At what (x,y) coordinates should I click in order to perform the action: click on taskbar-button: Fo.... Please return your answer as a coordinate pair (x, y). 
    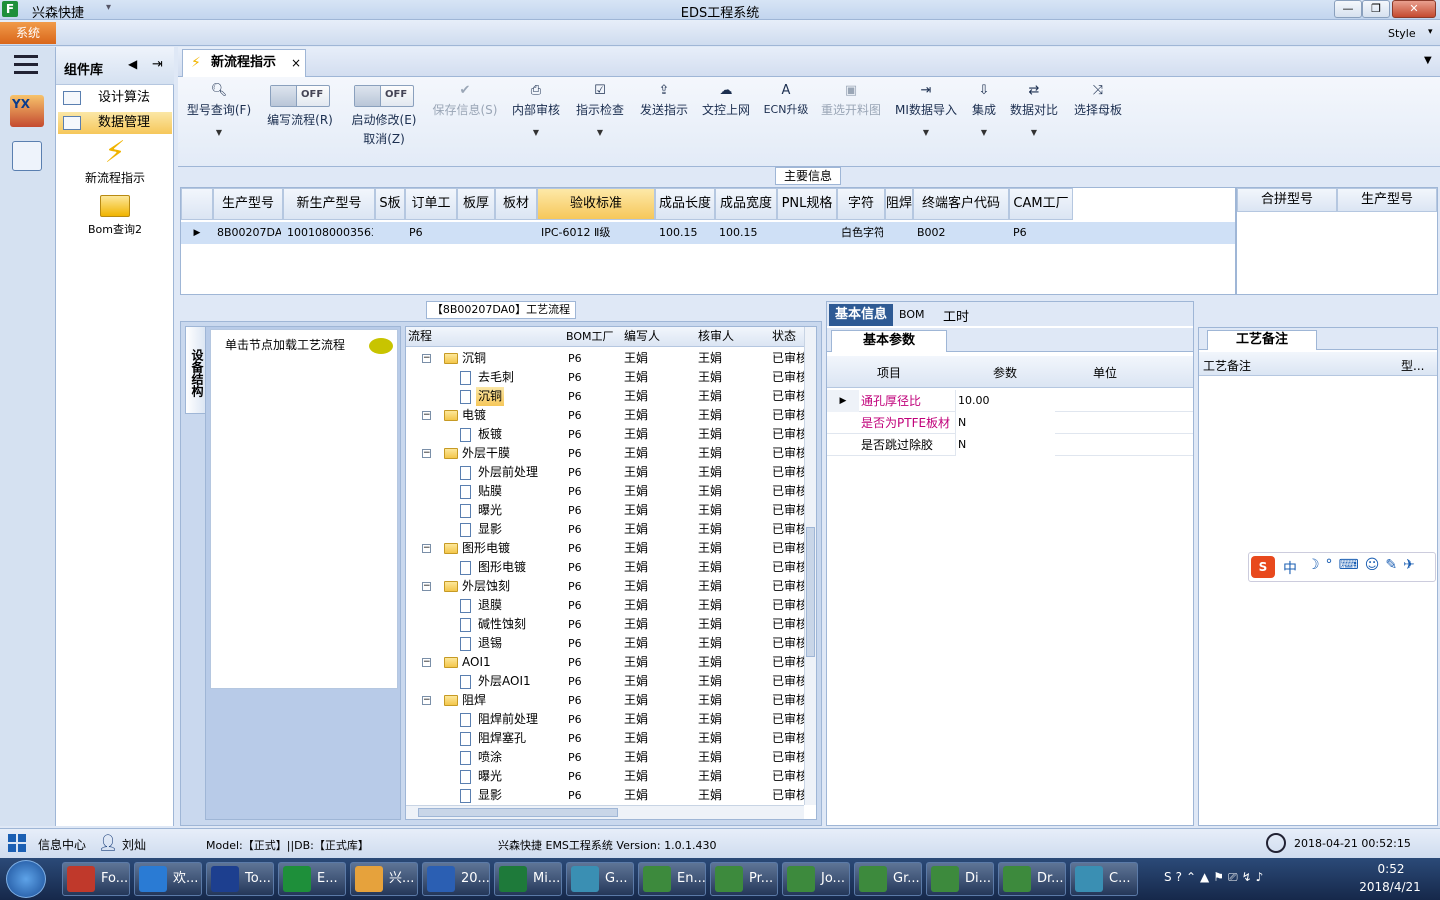
    Looking at the image, I should click on (96, 879).